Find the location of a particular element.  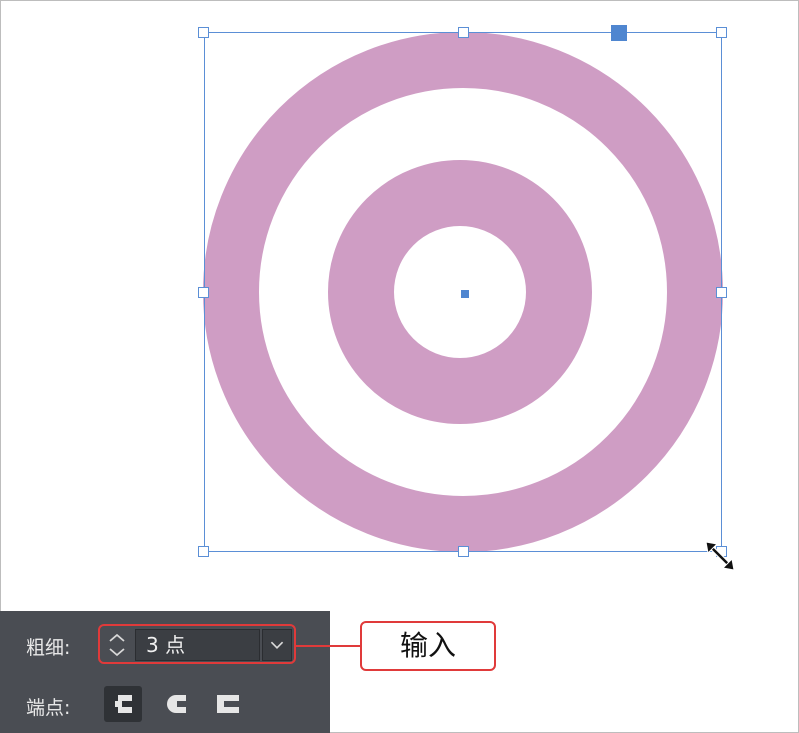

projecting-cap-icon is located at coordinates (228, 704).